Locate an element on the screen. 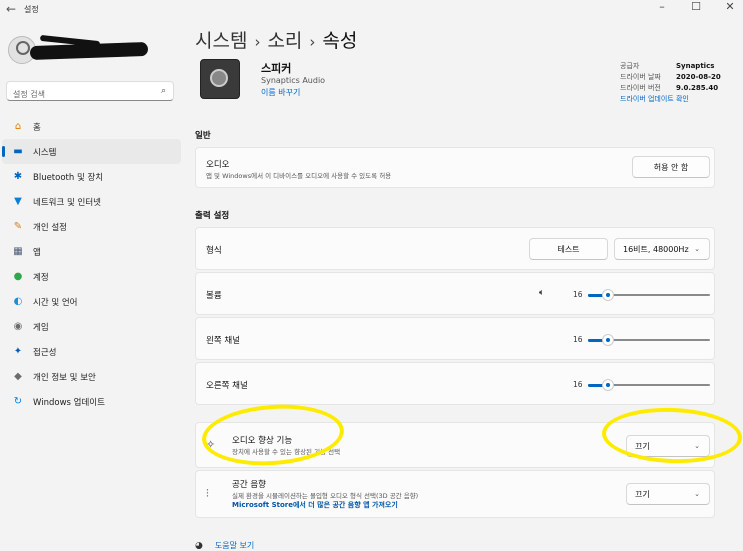  sidebar-item-label: 게임 is located at coordinates (41, 327).